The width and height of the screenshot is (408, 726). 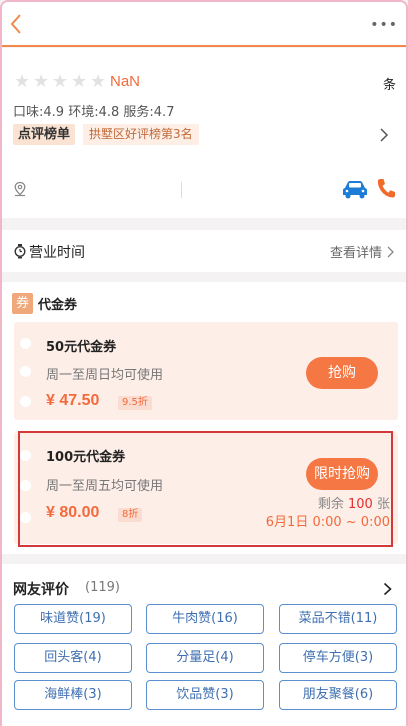 What do you see at coordinates (81, 347) in the screenshot?
I see `voucher-name: 50元代金券` at bounding box center [81, 347].